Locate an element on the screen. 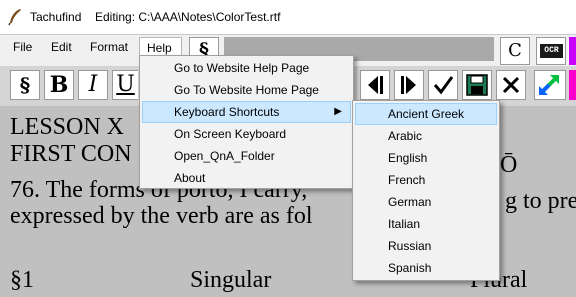 The height and width of the screenshot is (297, 576). menu-item-on-screen-keyboard: On Screen Keyboard is located at coordinates (246, 134).